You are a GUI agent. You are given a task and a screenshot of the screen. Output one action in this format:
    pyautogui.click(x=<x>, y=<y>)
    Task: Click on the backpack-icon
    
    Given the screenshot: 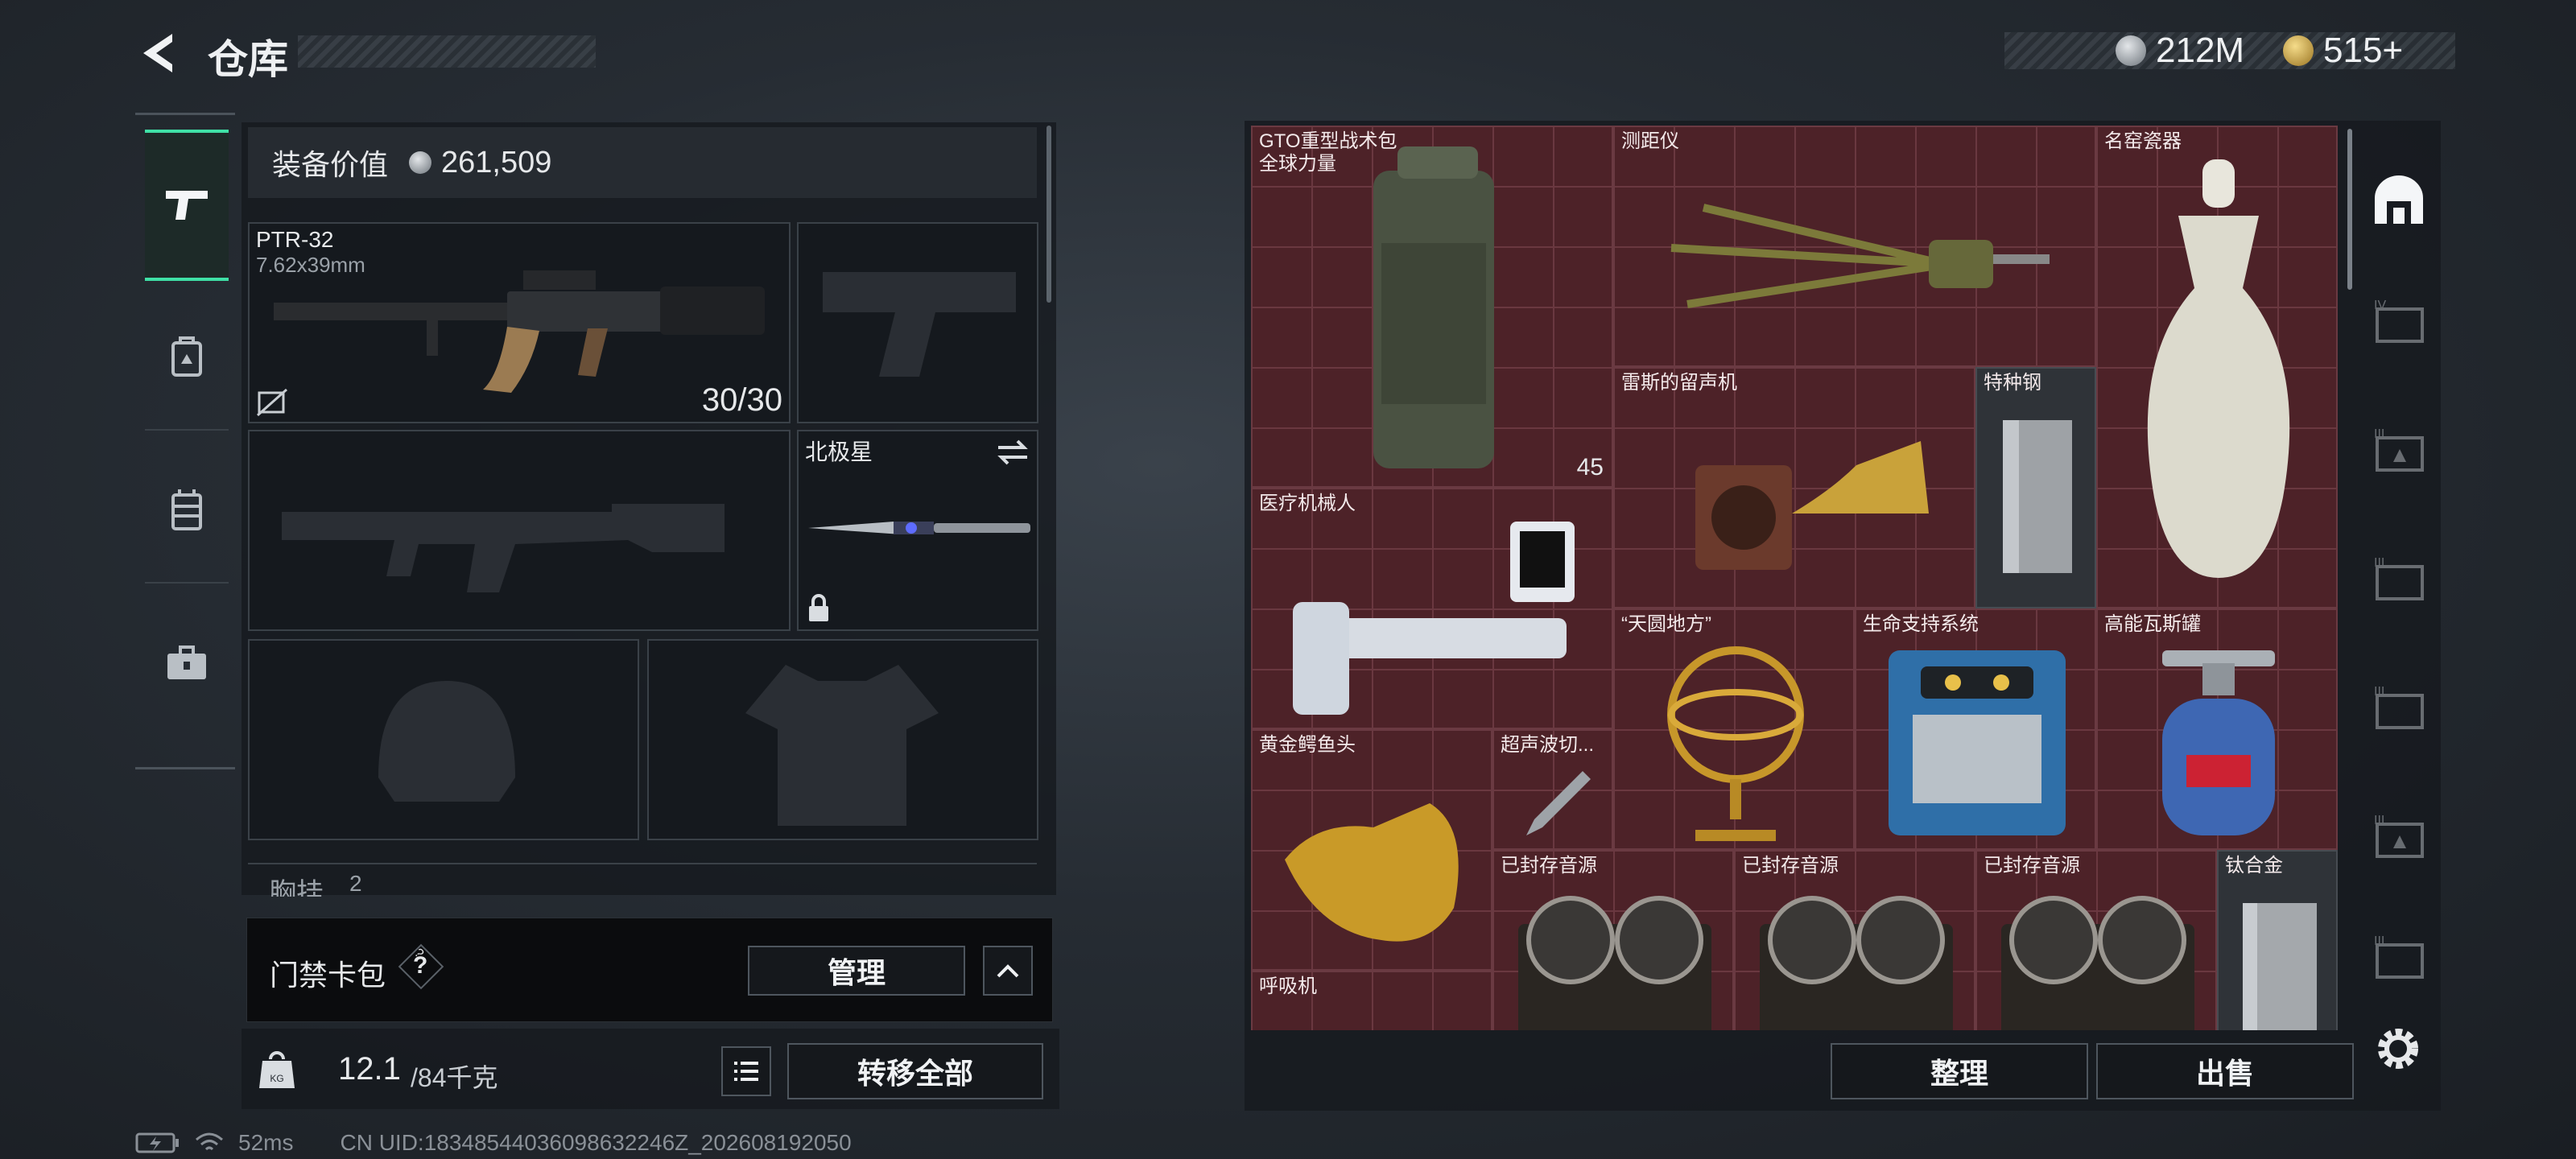 What is the action you would take?
    pyautogui.click(x=186, y=356)
    